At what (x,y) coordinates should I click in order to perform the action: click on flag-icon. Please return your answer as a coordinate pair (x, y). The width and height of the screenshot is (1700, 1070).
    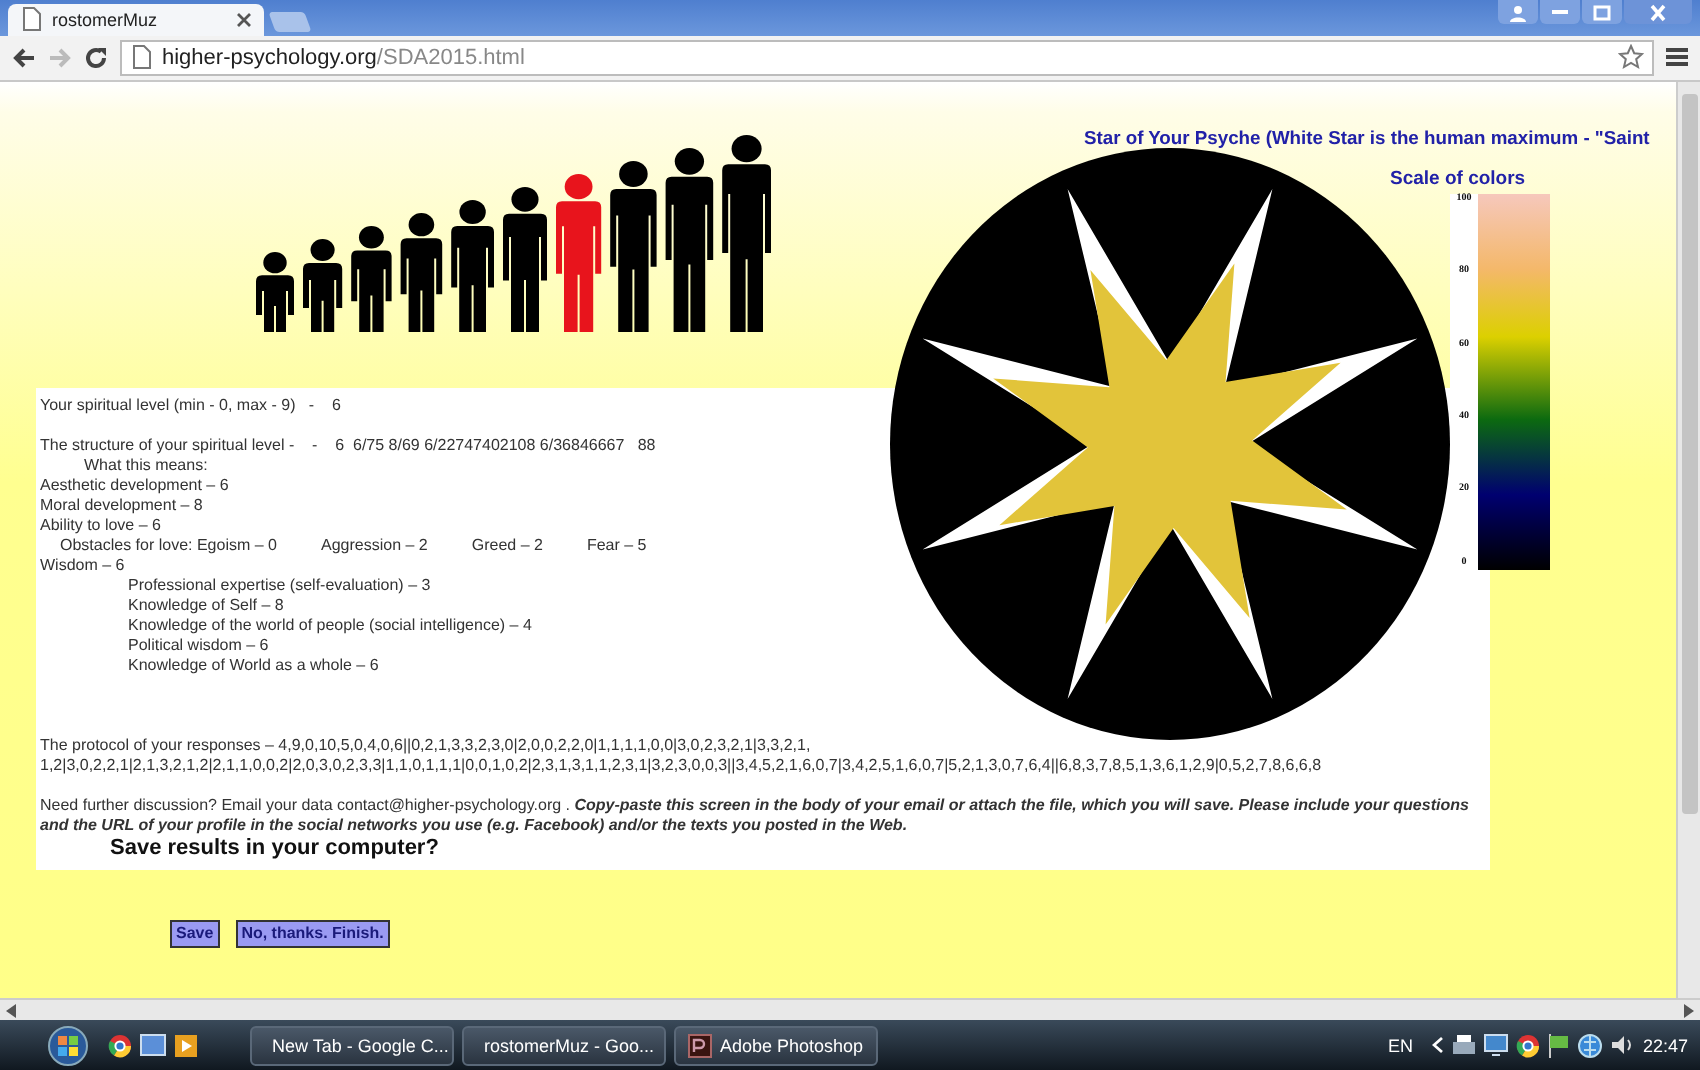
    Looking at the image, I should click on (1559, 1045).